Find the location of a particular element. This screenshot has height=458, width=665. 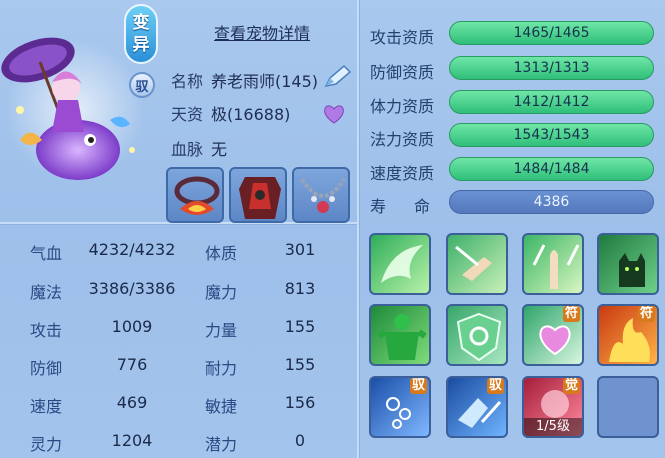

name-value: 养老雨师(145) is located at coordinates (265, 81).